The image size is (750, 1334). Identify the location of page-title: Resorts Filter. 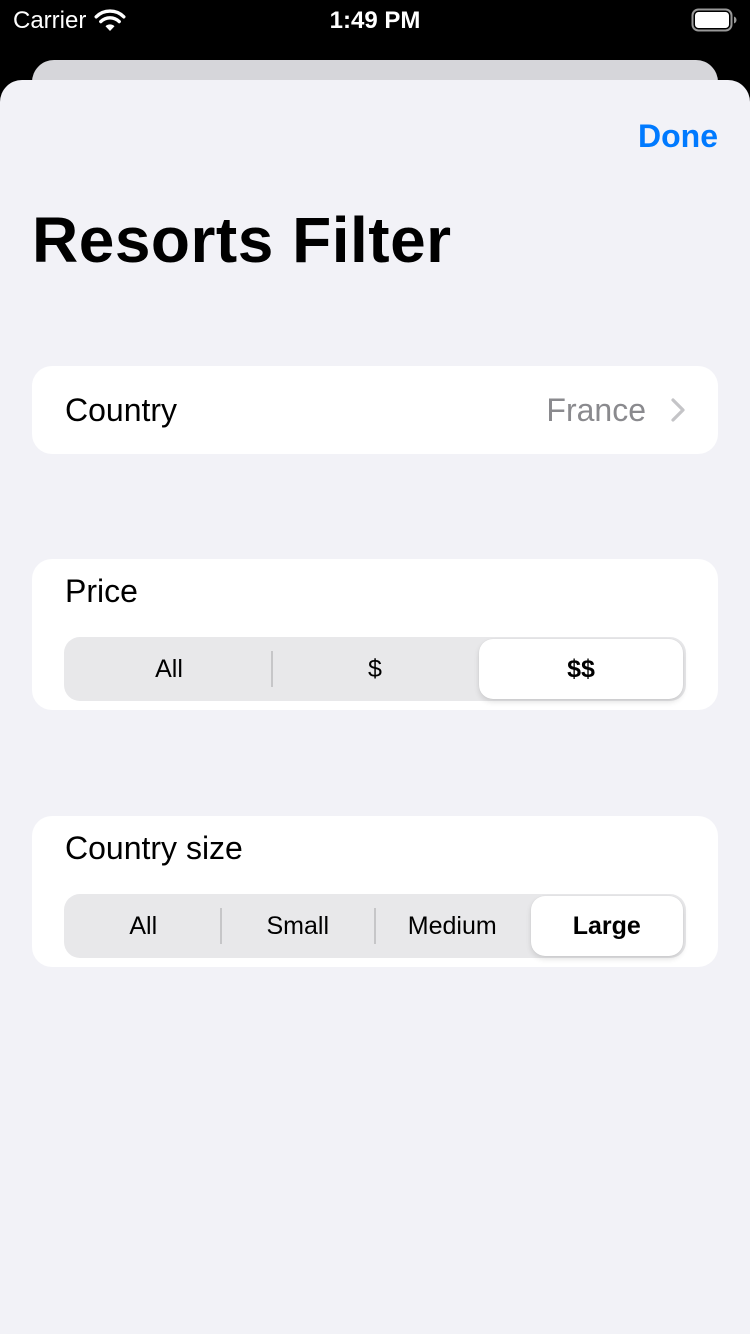
(242, 240).